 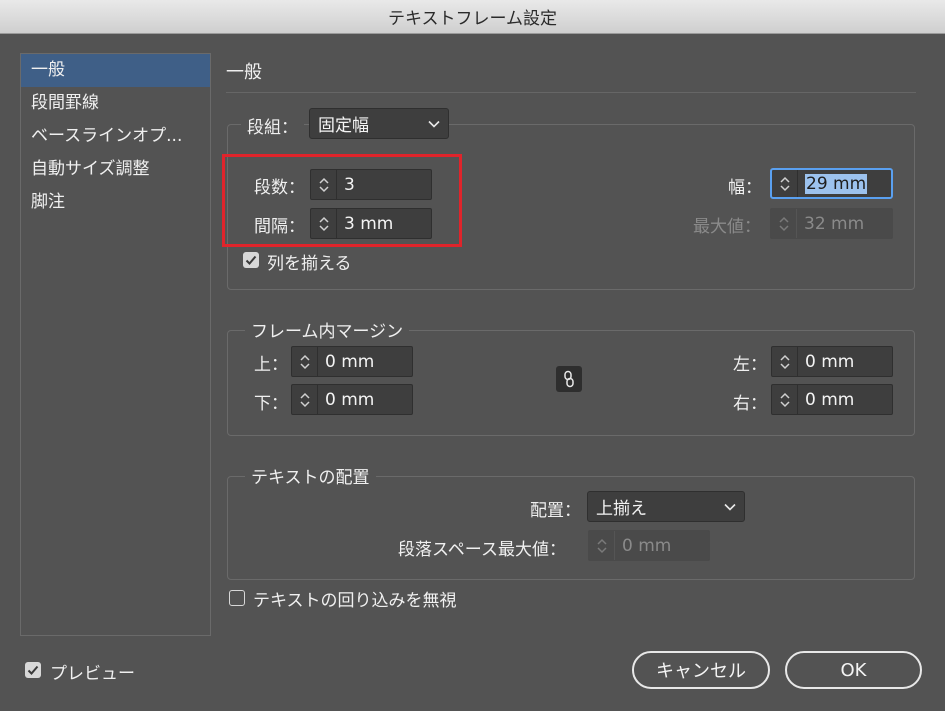 I want to click on preview-label: プレビュー, so click(x=92, y=674).